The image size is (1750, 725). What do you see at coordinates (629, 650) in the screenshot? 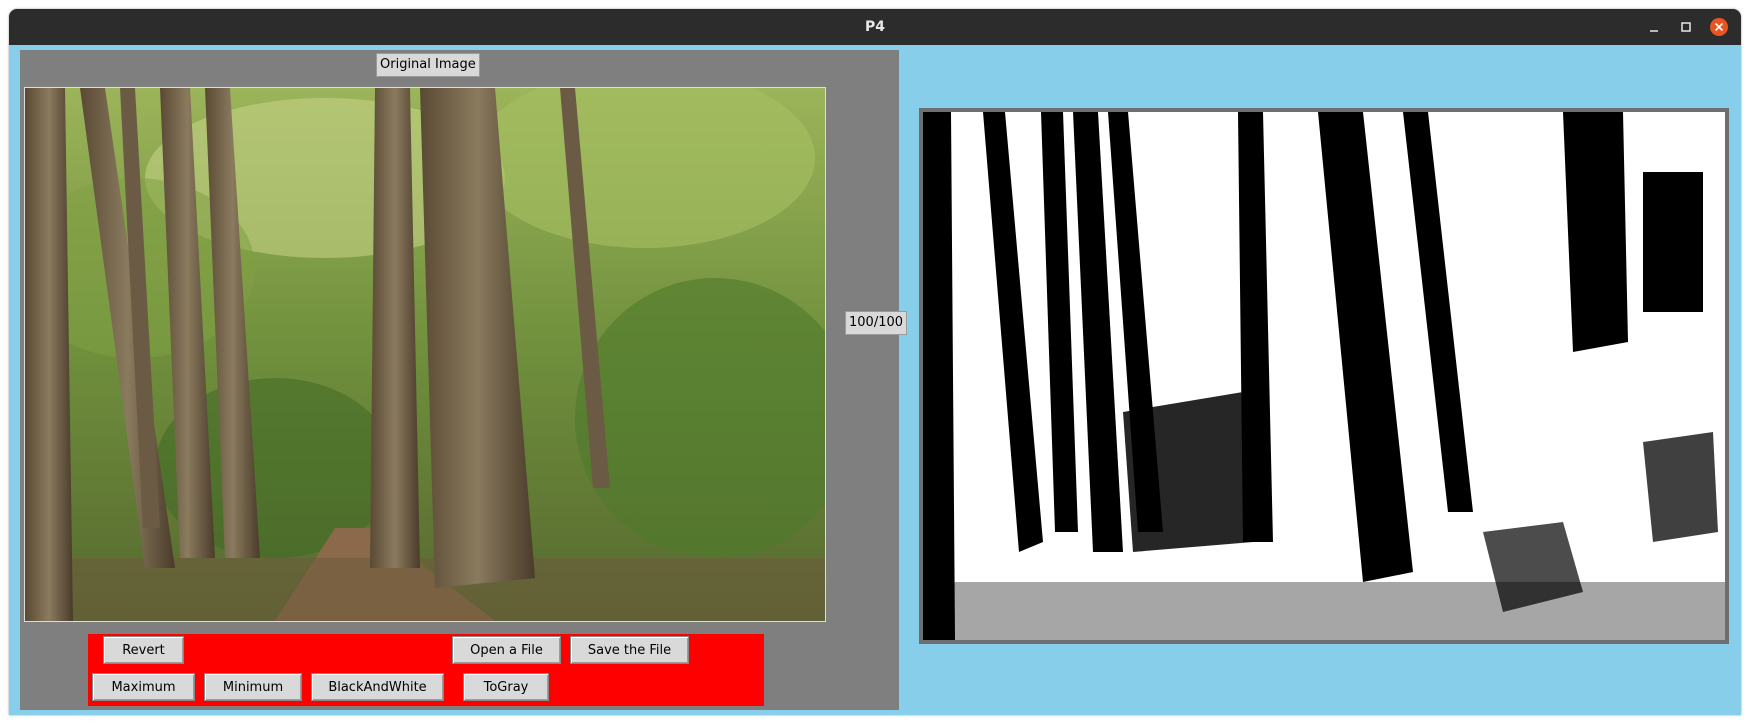
I see `save-file-button: Save the File` at bounding box center [629, 650].